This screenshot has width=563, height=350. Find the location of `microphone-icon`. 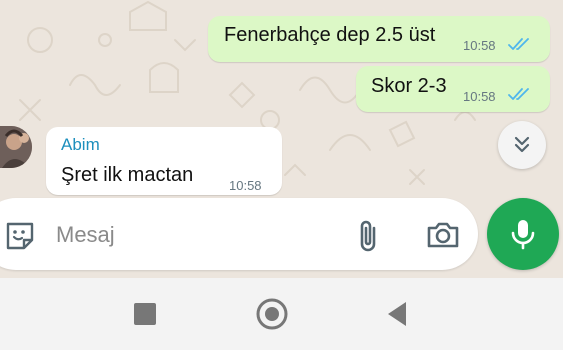

microphone-icon is located at coordinates (523, 235).